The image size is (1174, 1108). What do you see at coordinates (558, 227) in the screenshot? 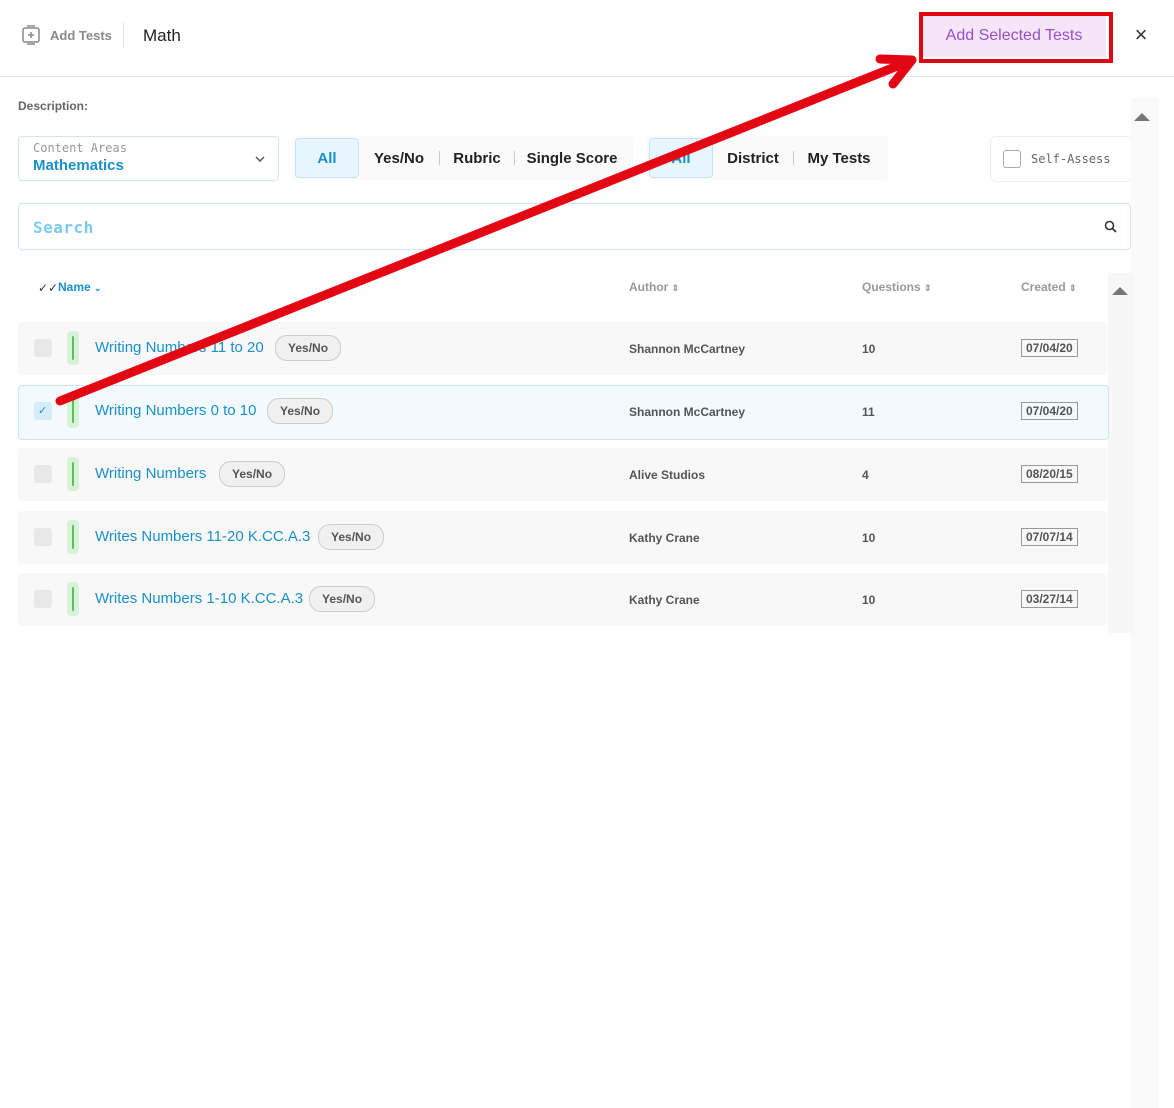
I see `search-input` at bounding box center [558, 227].